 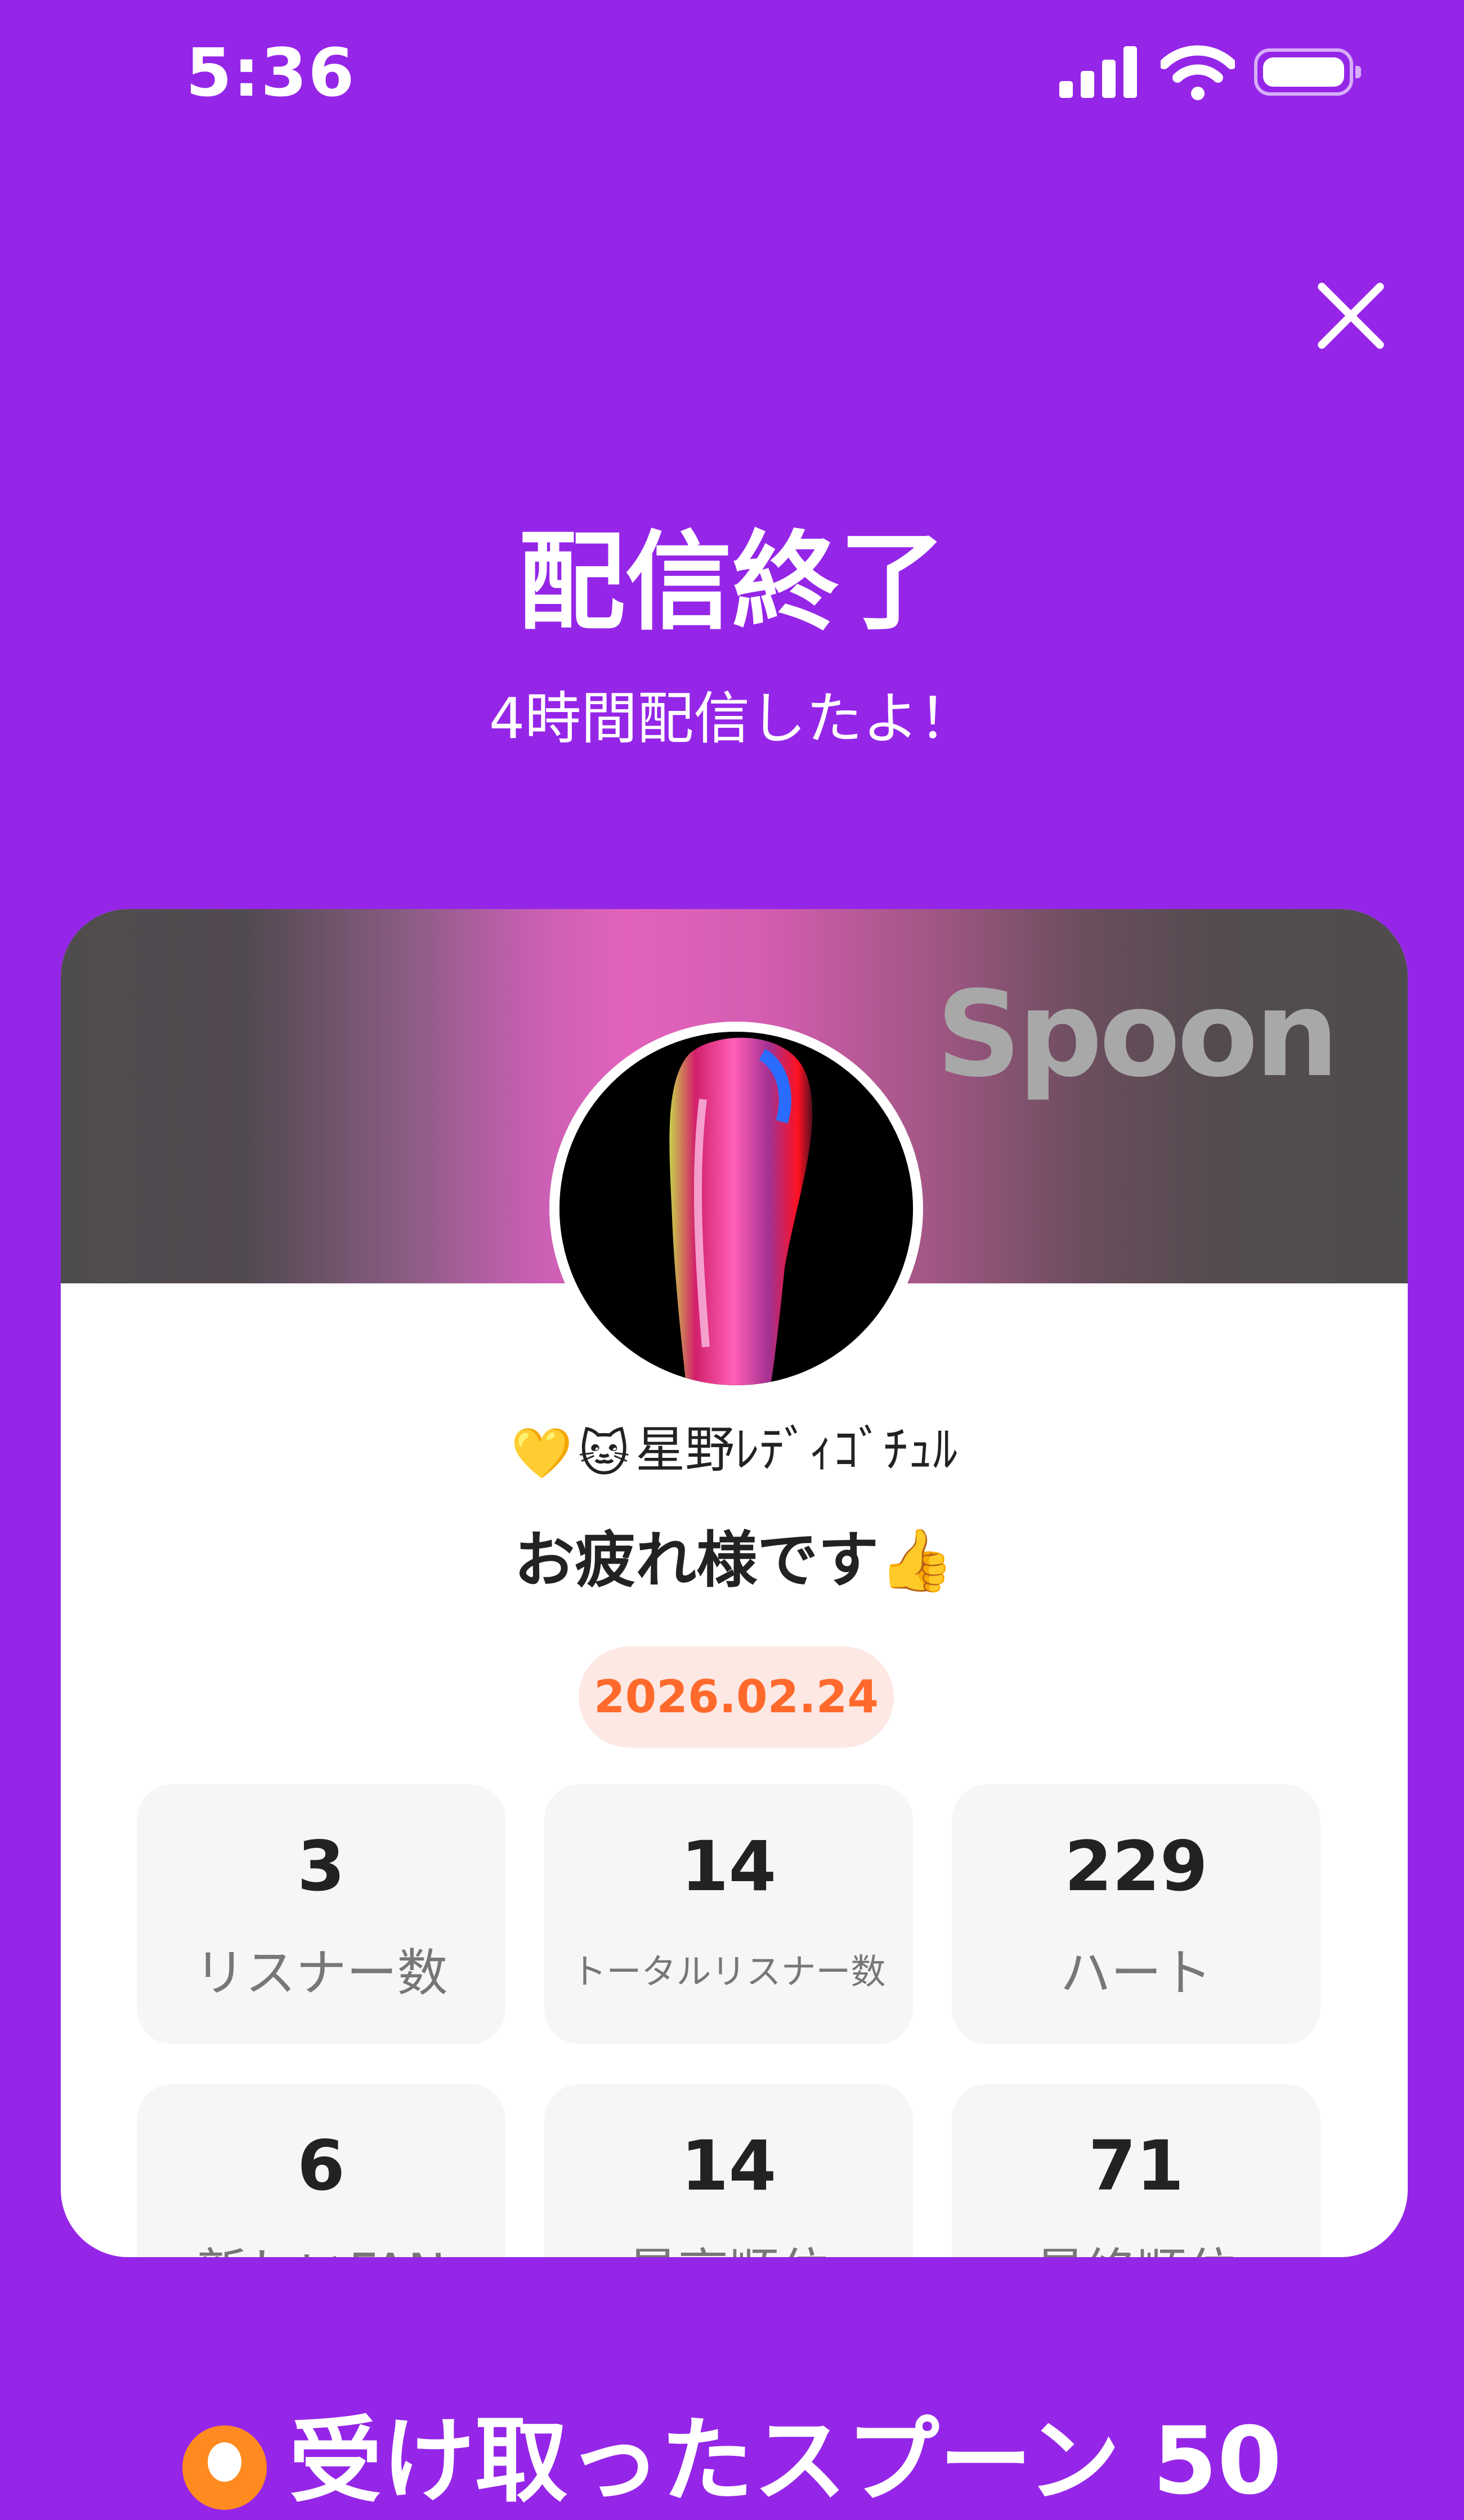 I want to click on stat-label: 最高順位, so click(x=729, y=2244).